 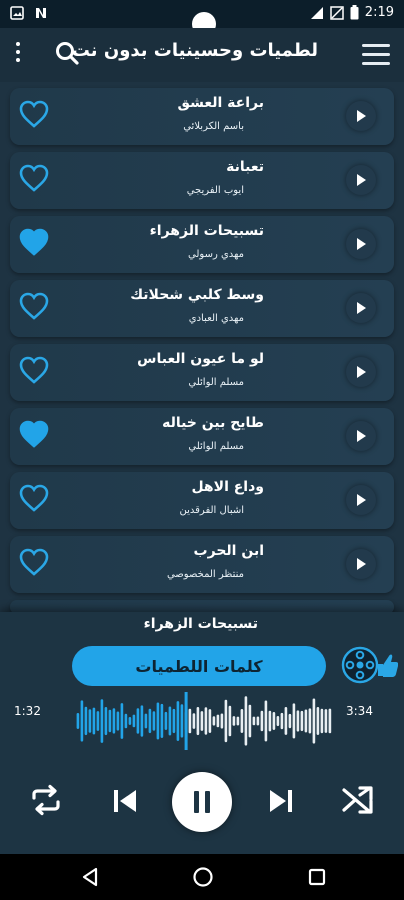 I want to click on track-row: لو ما عيون العباس مسلم الوائلي, so click(x=202, y=372).